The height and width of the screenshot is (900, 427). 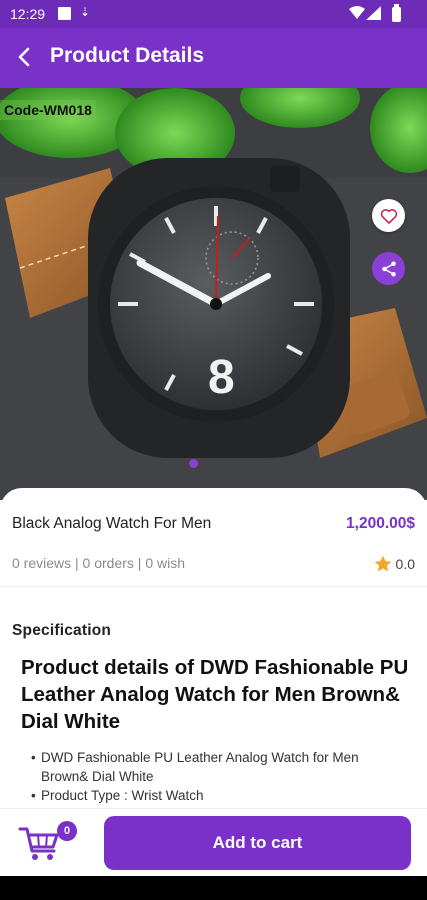 What do you see at coordinates (127, 55) in the screenshot?
I see `page-title: Product Details` at bounding box center [127, 55].